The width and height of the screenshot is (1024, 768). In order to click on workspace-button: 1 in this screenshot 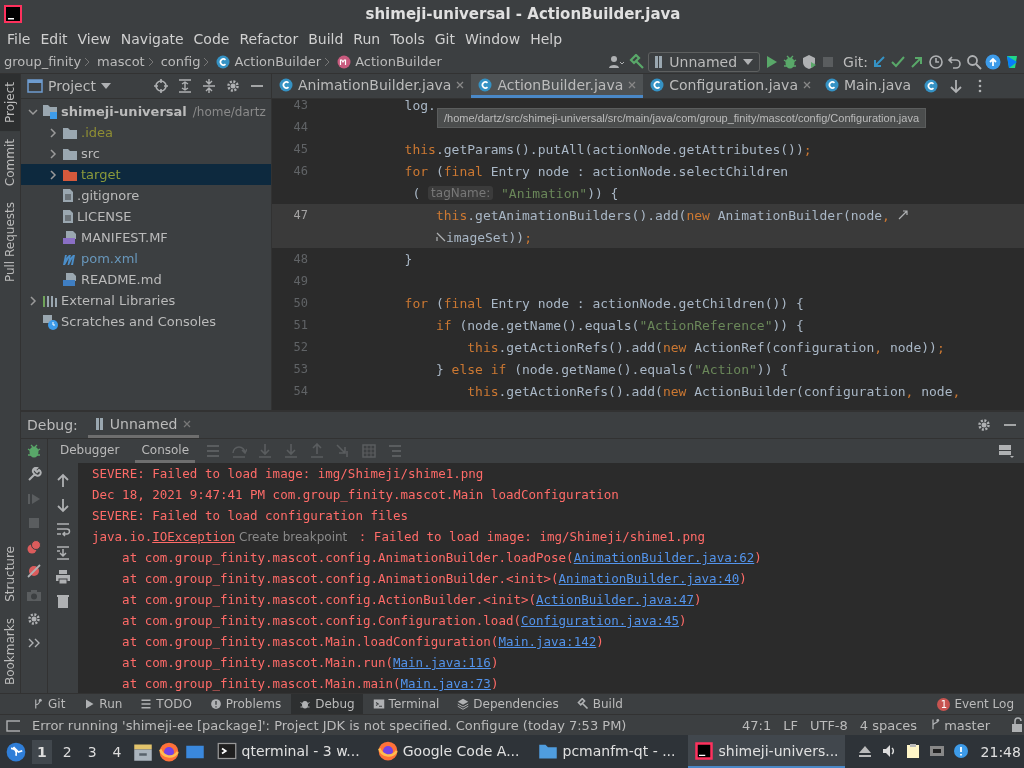, I will do `click(42, 751)`.